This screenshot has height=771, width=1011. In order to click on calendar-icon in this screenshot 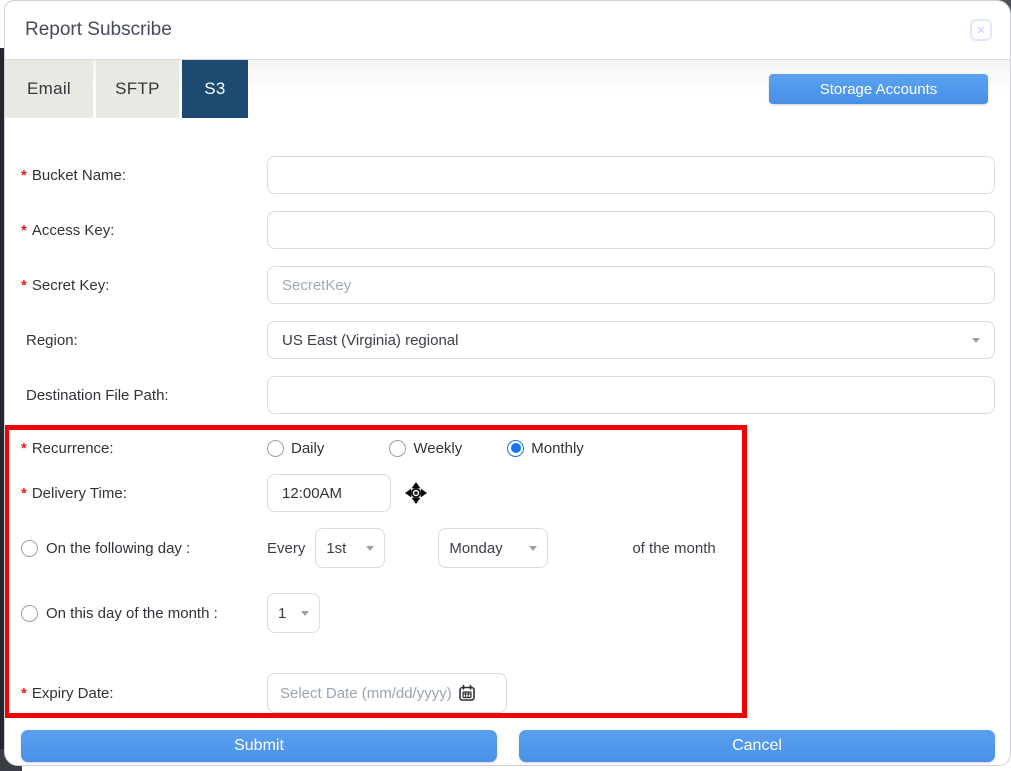, I will do `click(466, 692)`.